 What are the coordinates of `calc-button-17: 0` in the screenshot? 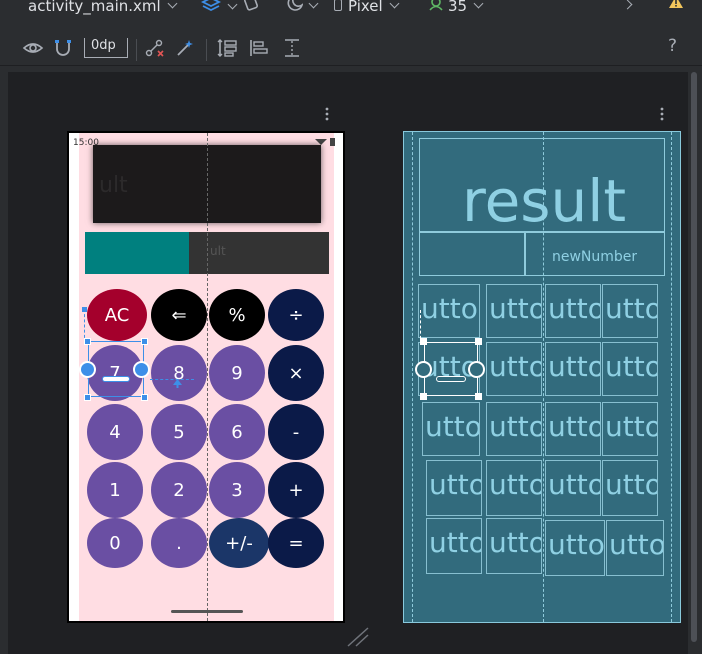 It's located at (115, 543).